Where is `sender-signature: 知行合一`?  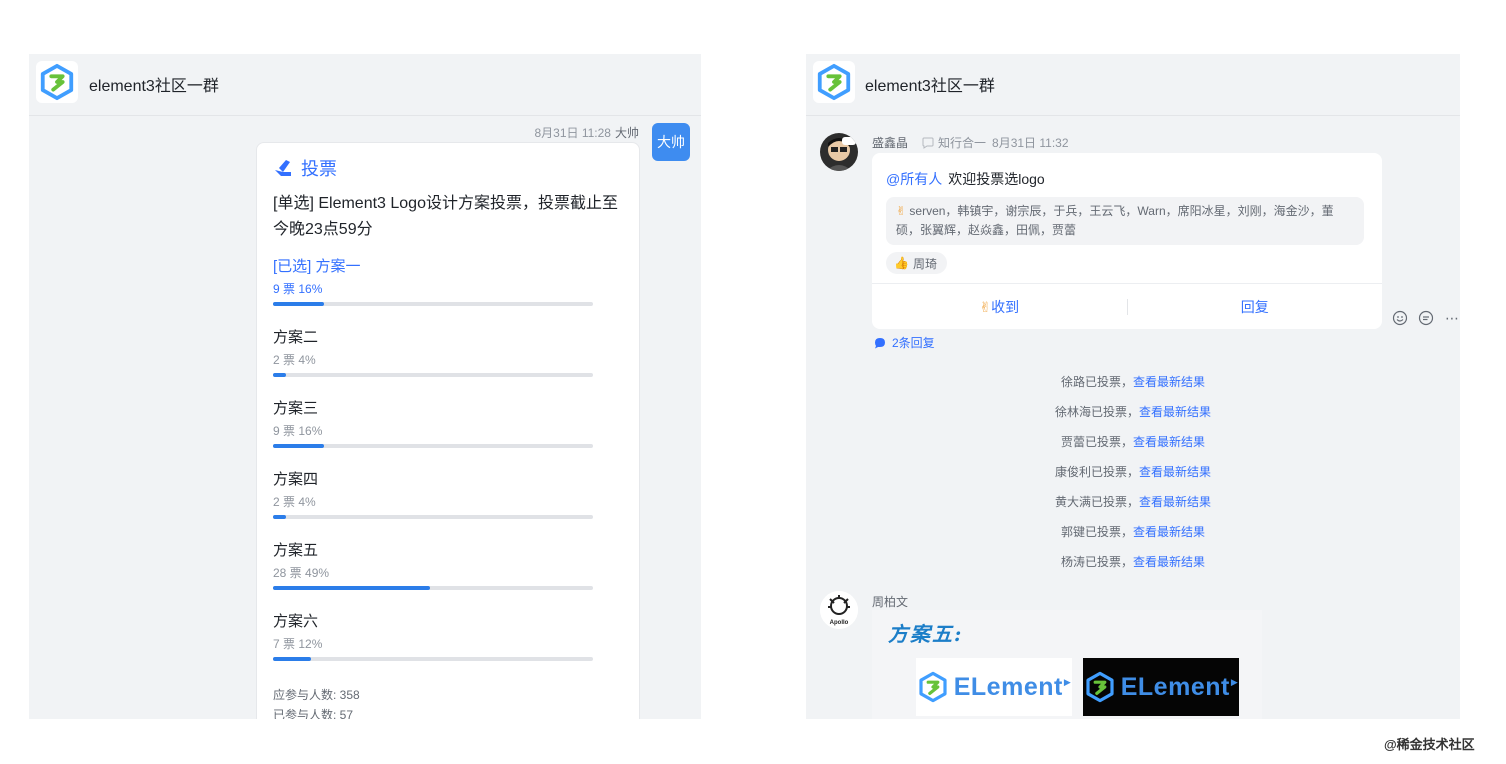
sender-signature: 知行合一 is located at coordinates (962, 143).